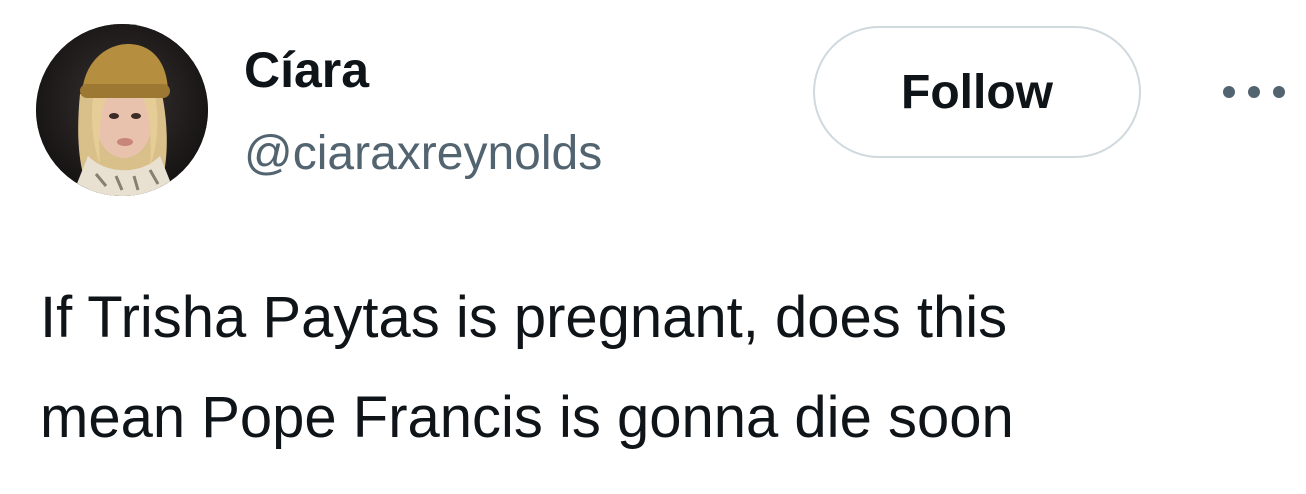  I want to click on tweet-text-line: mean Pope Francis is gonna die soon, so click(527, 417).